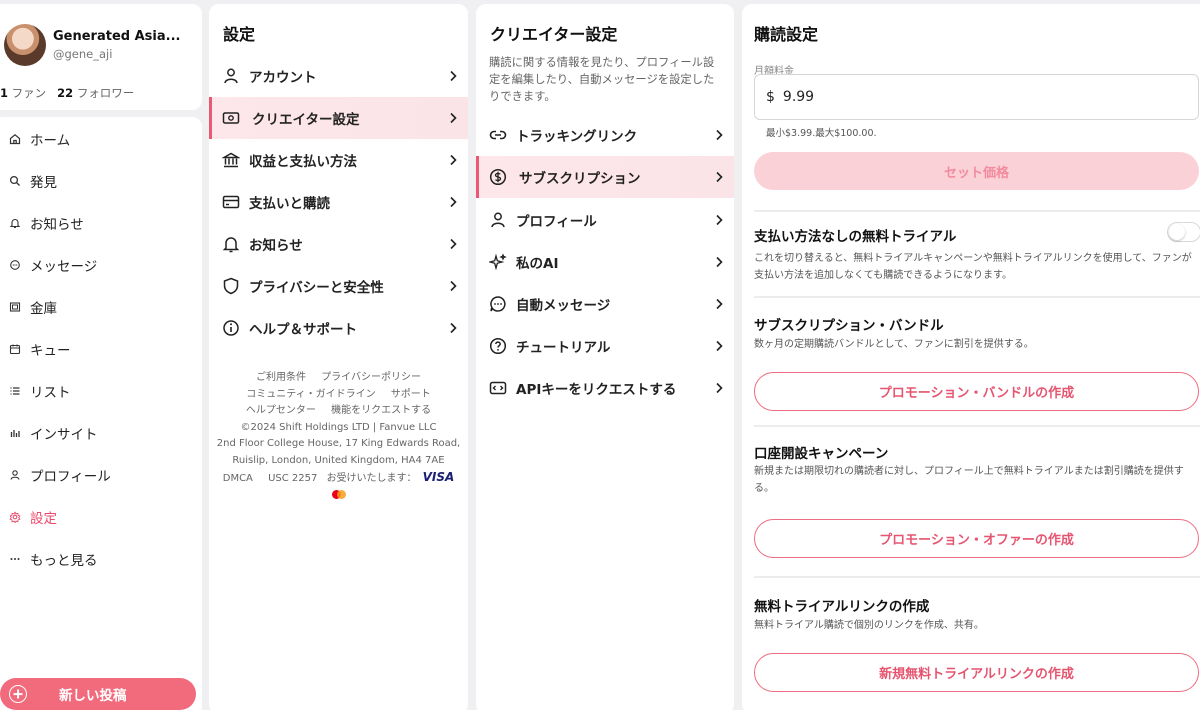 Image resolution: width=1200 pixels, height=710 pixels. What do you see at coordinates (281, 377) in the screenshot?
I see `terms-link: ご利用条件` at bounding box center [281, 377].